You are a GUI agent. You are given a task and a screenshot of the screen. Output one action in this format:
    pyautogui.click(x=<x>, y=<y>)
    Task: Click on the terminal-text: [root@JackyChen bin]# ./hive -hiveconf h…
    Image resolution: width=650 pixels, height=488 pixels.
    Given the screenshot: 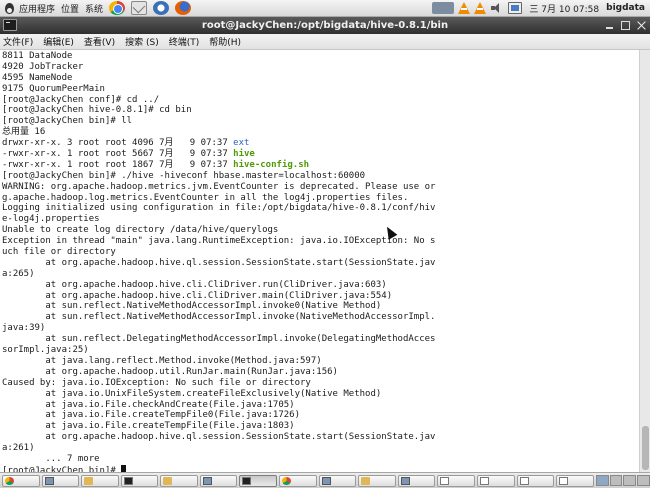 What is the action you would take?
    pyautogui.click(x=184, y=175)
    